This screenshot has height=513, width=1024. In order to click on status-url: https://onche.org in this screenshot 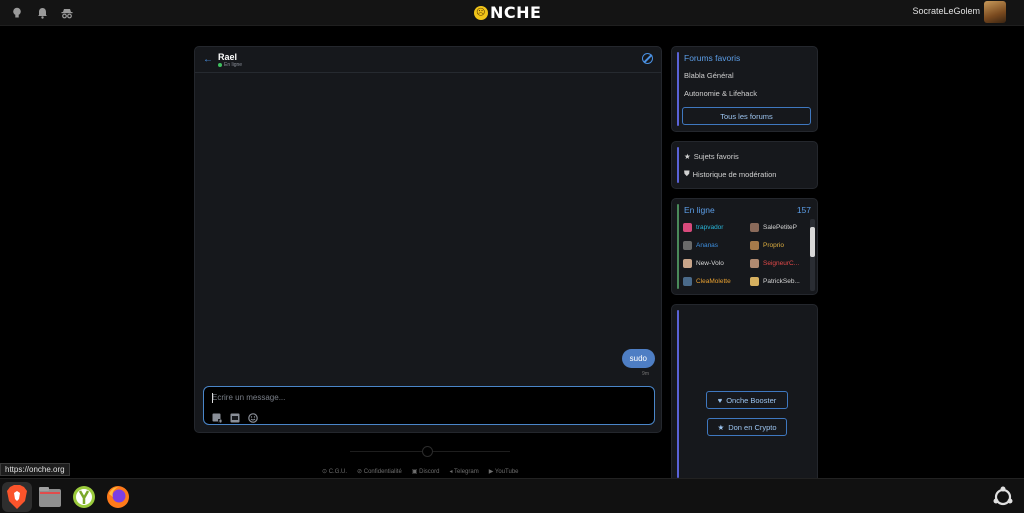, I will do `click(35, 469)`.